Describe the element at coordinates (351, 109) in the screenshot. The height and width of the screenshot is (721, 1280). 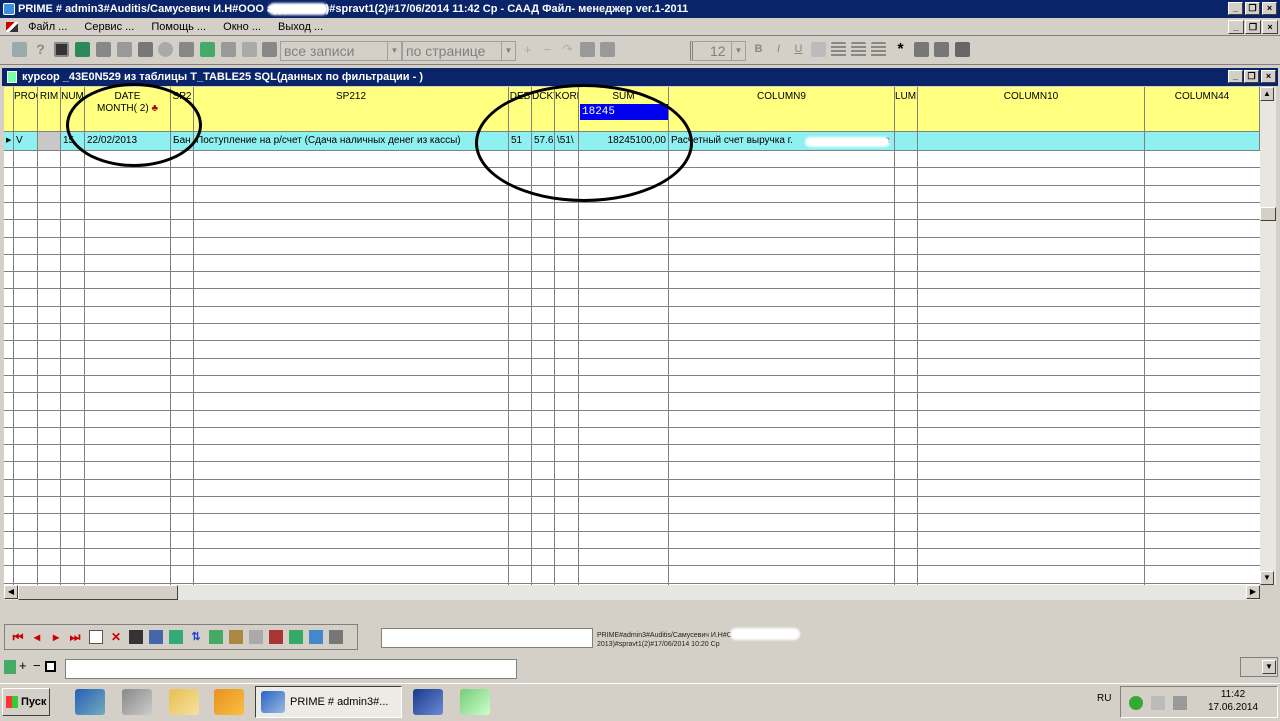
I see `header-sp212: SP212` at that location.